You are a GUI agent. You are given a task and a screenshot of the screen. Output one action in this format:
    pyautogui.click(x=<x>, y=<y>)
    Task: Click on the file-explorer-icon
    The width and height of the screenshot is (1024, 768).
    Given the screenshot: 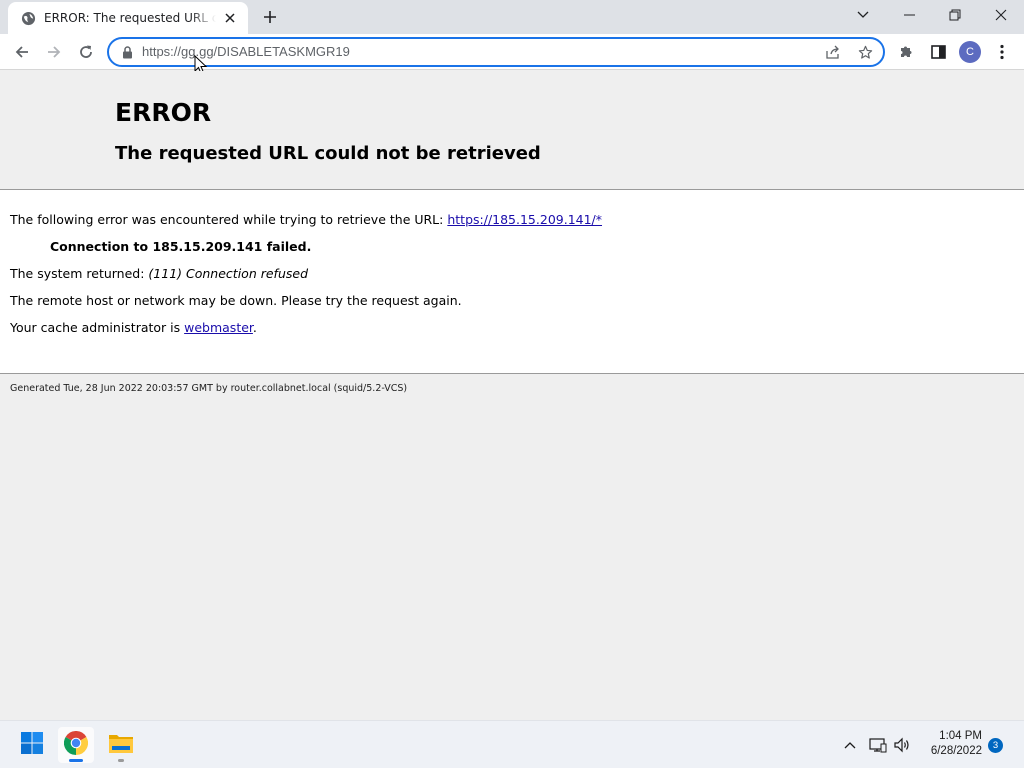 What is the action you would take?
    pyautogui.click(x=121, y=745)
    